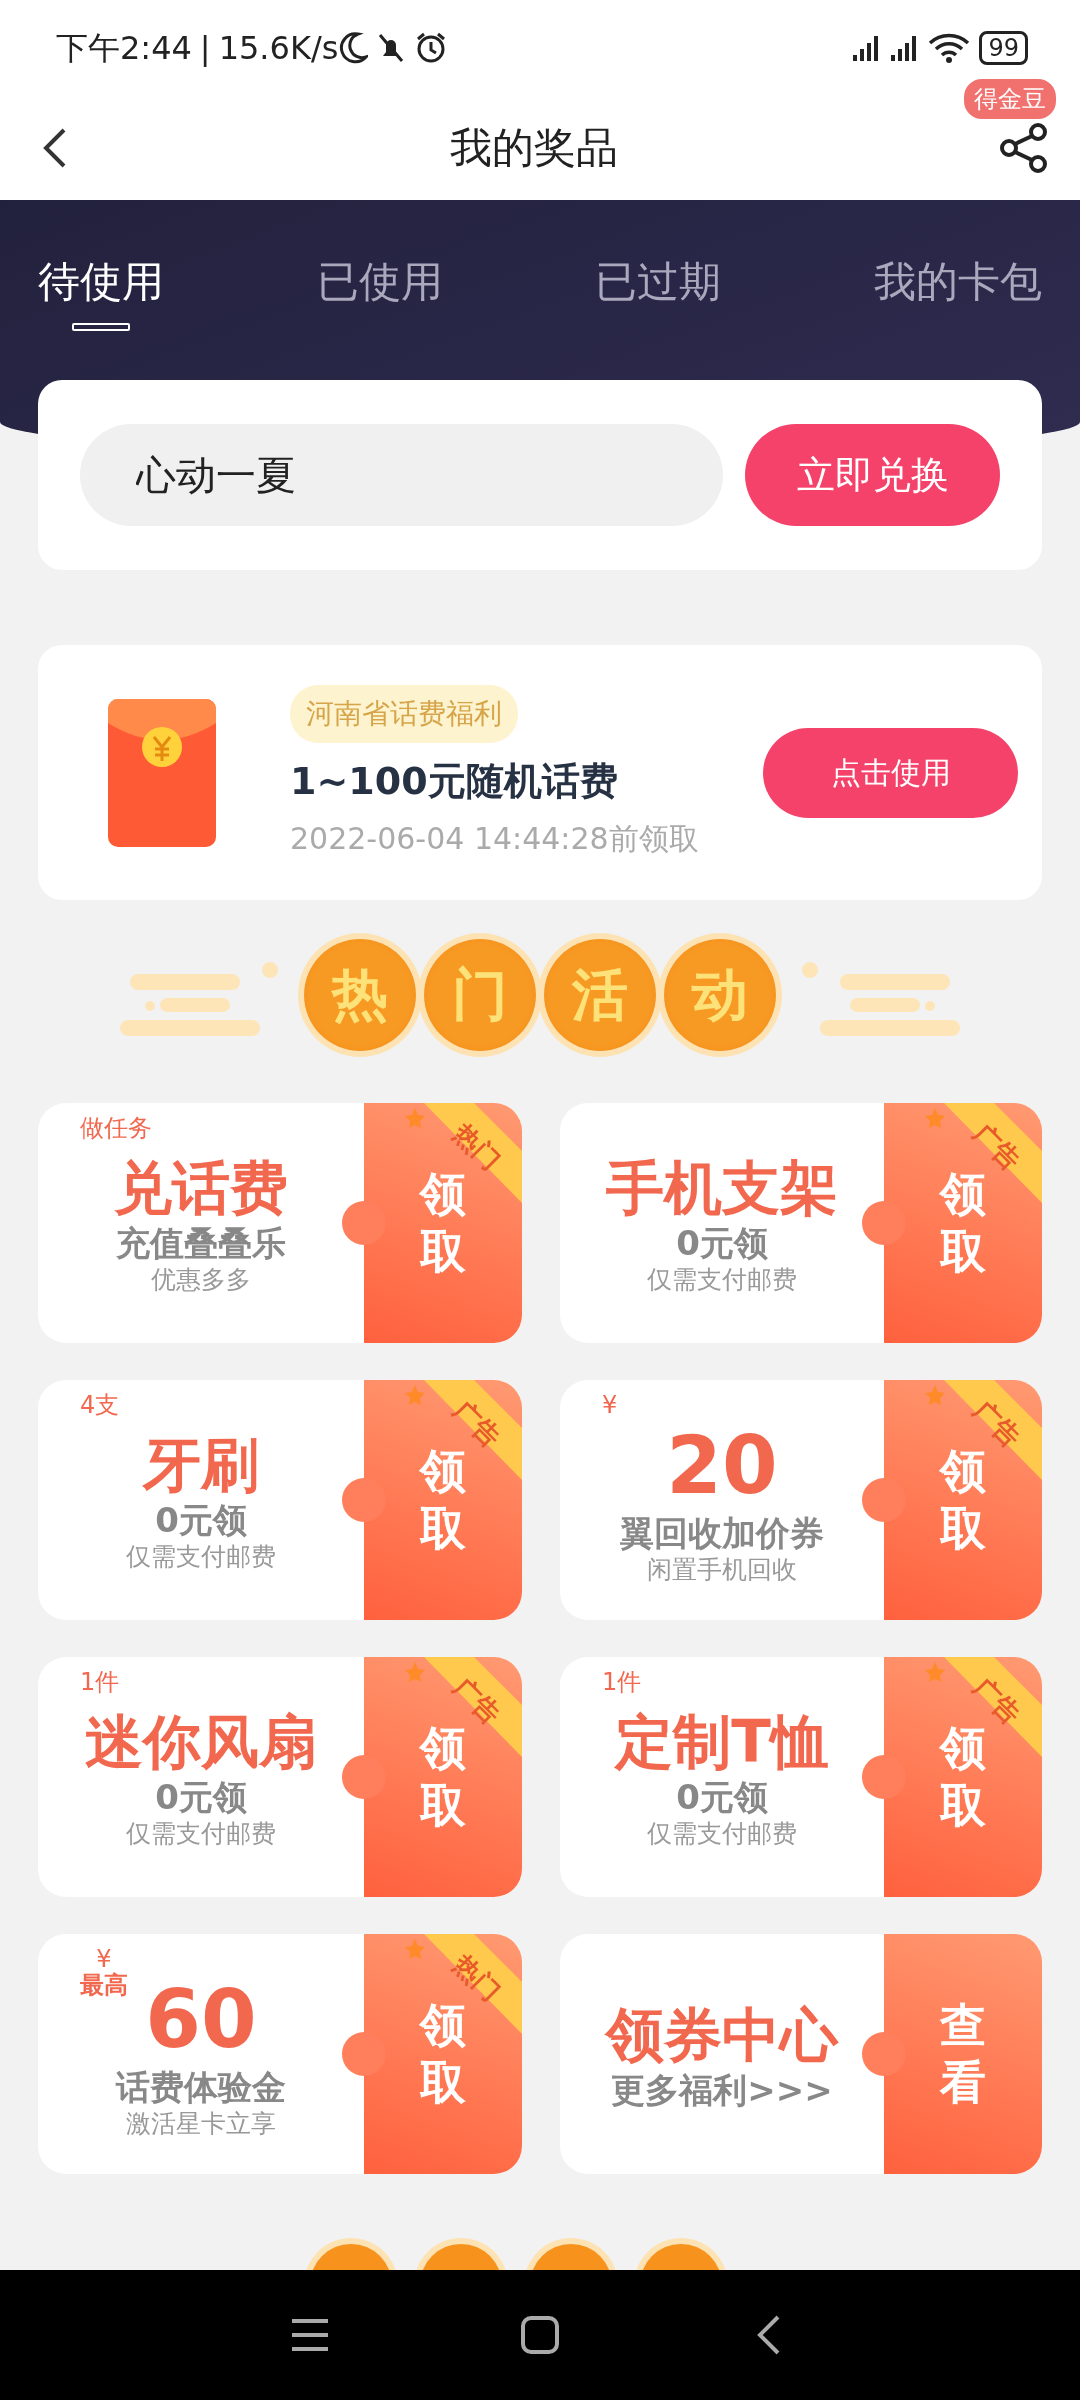 The width and height of the screenshot is (1080, 2400). What do you see at coordinates (379, 290) in the screenshot?
I see `tab: 已使用` at bounding box center [379, 290].